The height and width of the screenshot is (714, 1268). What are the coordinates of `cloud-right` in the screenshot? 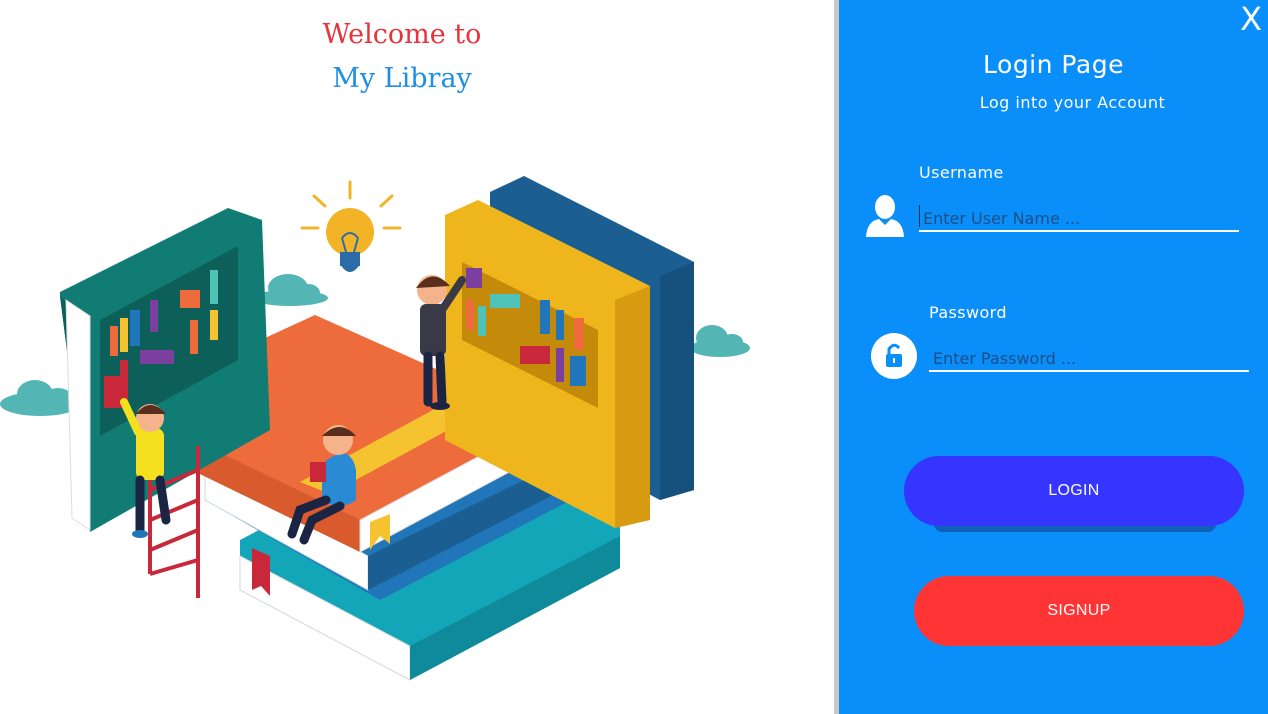 It's located at (720, 341).